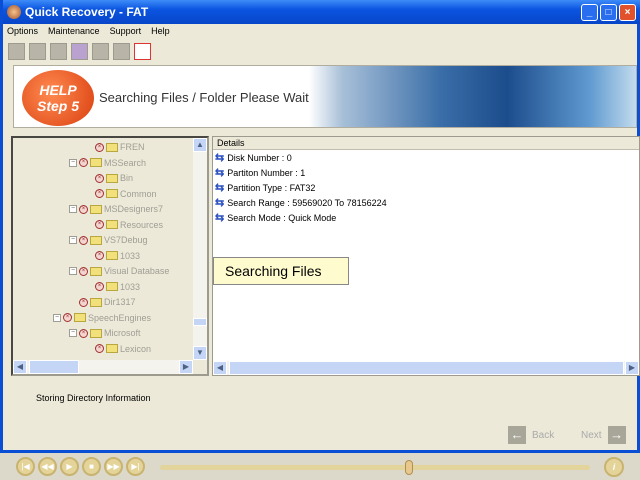 The image size is (640, 480). What do you see at coordinates (266, 172) in the screenshot?
I see `detail-text: Partiton Number : 1` at bounding box center [266, 172].